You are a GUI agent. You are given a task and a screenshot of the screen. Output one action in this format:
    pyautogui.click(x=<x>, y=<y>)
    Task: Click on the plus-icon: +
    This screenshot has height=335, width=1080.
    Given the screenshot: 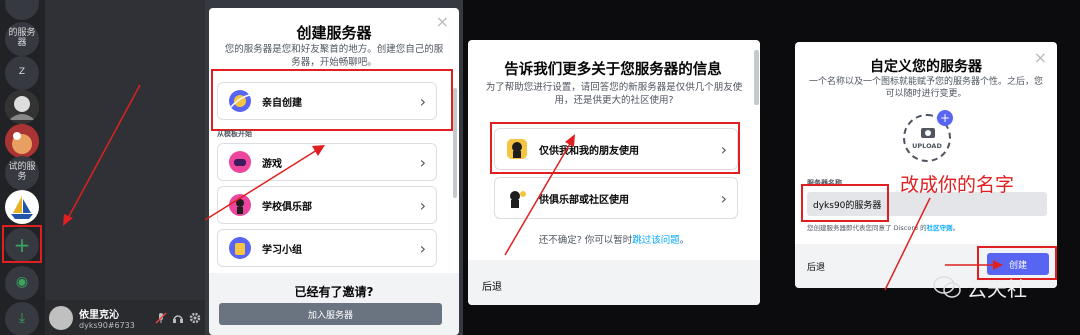 What is the action you would take?
    pyautogui.click(x=945, y=118)
    